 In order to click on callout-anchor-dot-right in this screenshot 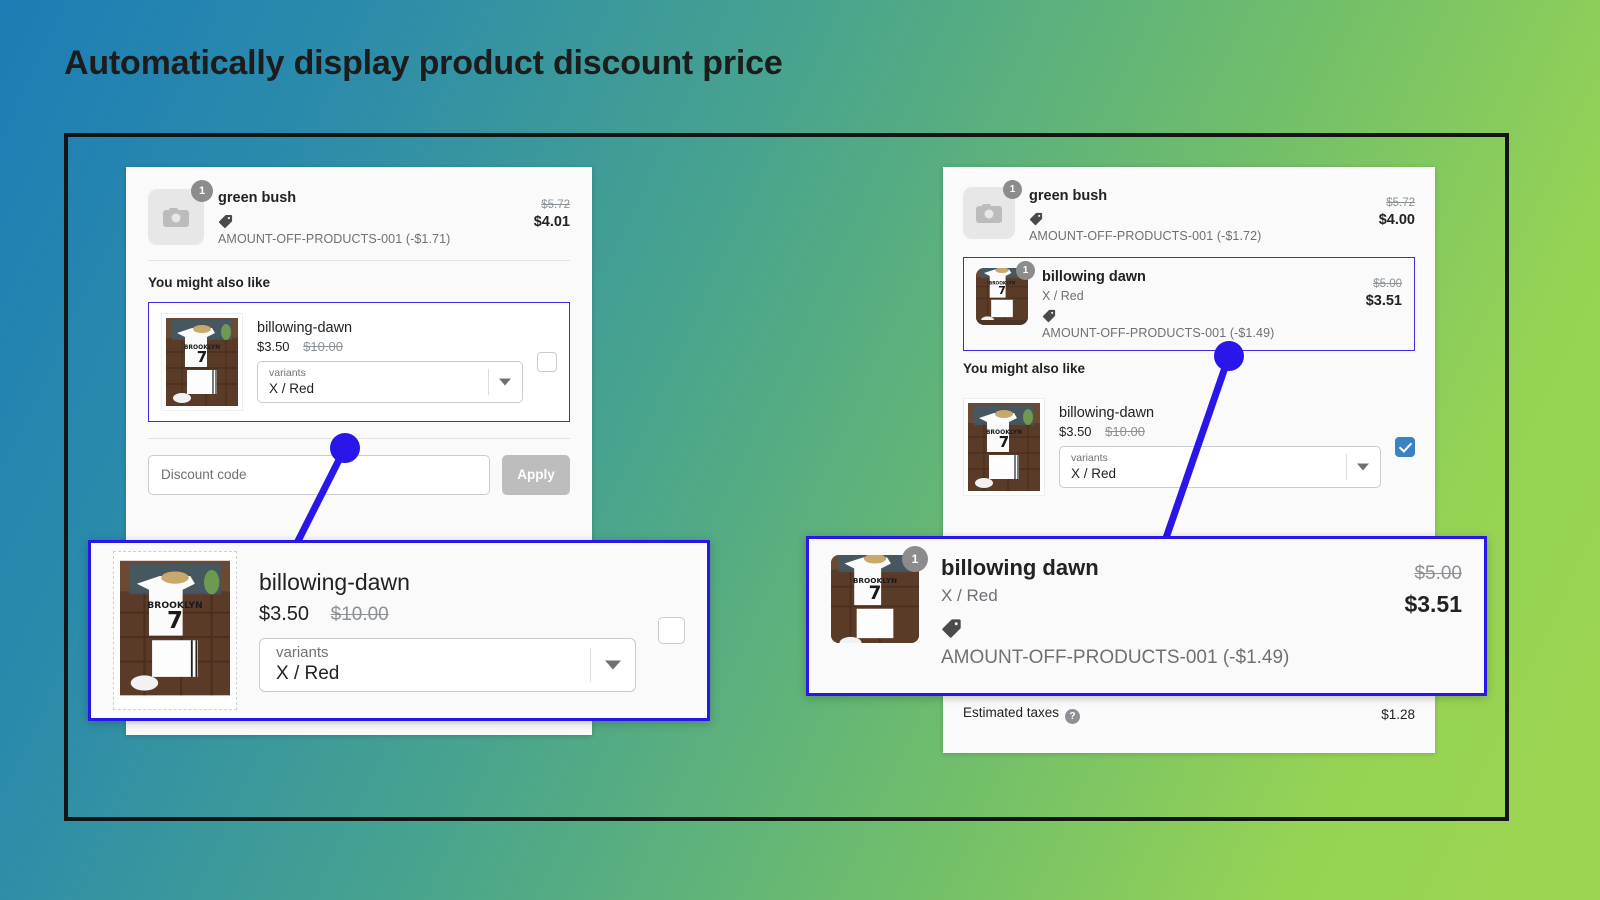, I will do `click(1229, 356)`.